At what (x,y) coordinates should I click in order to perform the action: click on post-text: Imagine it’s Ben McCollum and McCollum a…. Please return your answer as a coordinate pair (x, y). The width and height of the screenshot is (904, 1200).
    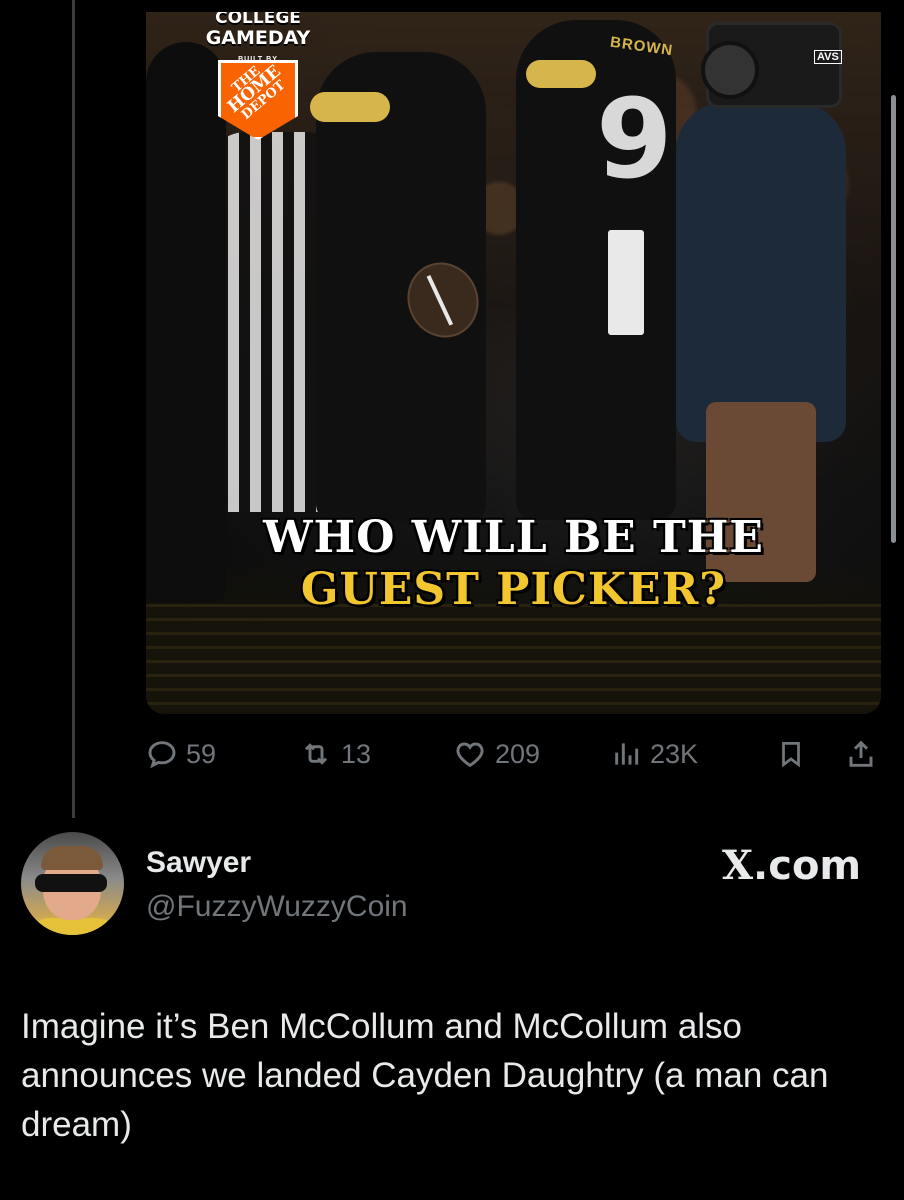
    Looking at the image, I should click on (425, 1075).